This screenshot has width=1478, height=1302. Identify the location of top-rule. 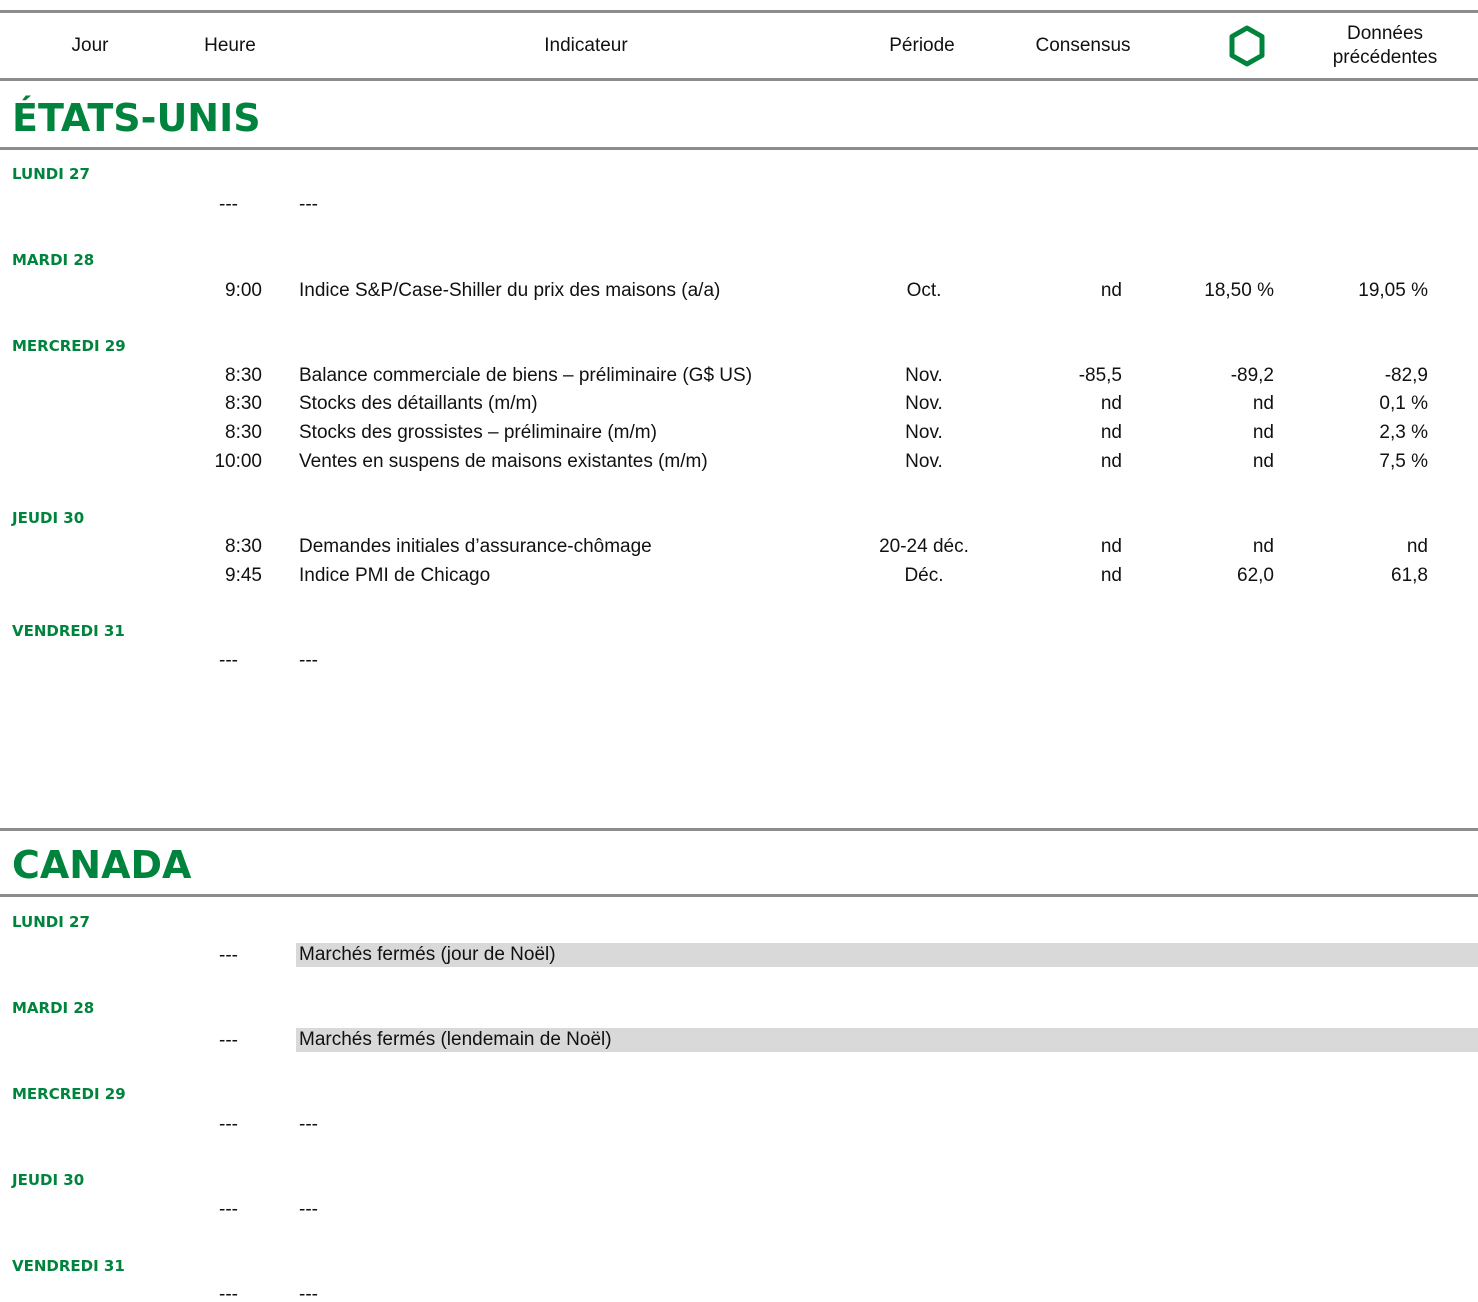
(739, 11).